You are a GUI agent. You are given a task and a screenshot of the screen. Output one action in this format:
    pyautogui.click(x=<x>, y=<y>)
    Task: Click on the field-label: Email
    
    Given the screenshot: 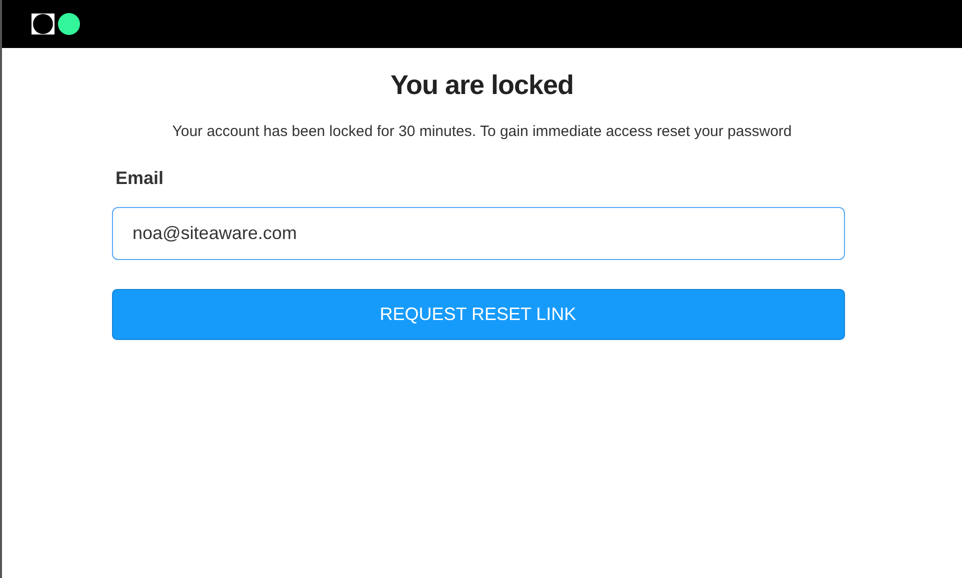 What is the action you would take?
    pyautogui.click(x=140, y=178)
    